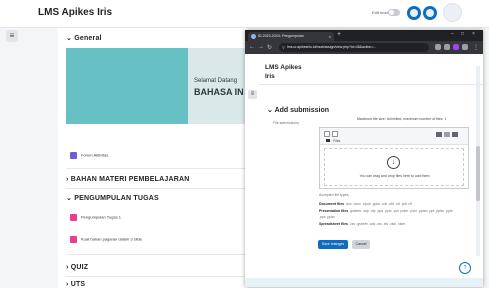 This screenshot has width=489, height=288. What do you see at coordinates (75, 284) in the screenshot?
I see `section-uts: › UTS` at bounding box center [75, 284].